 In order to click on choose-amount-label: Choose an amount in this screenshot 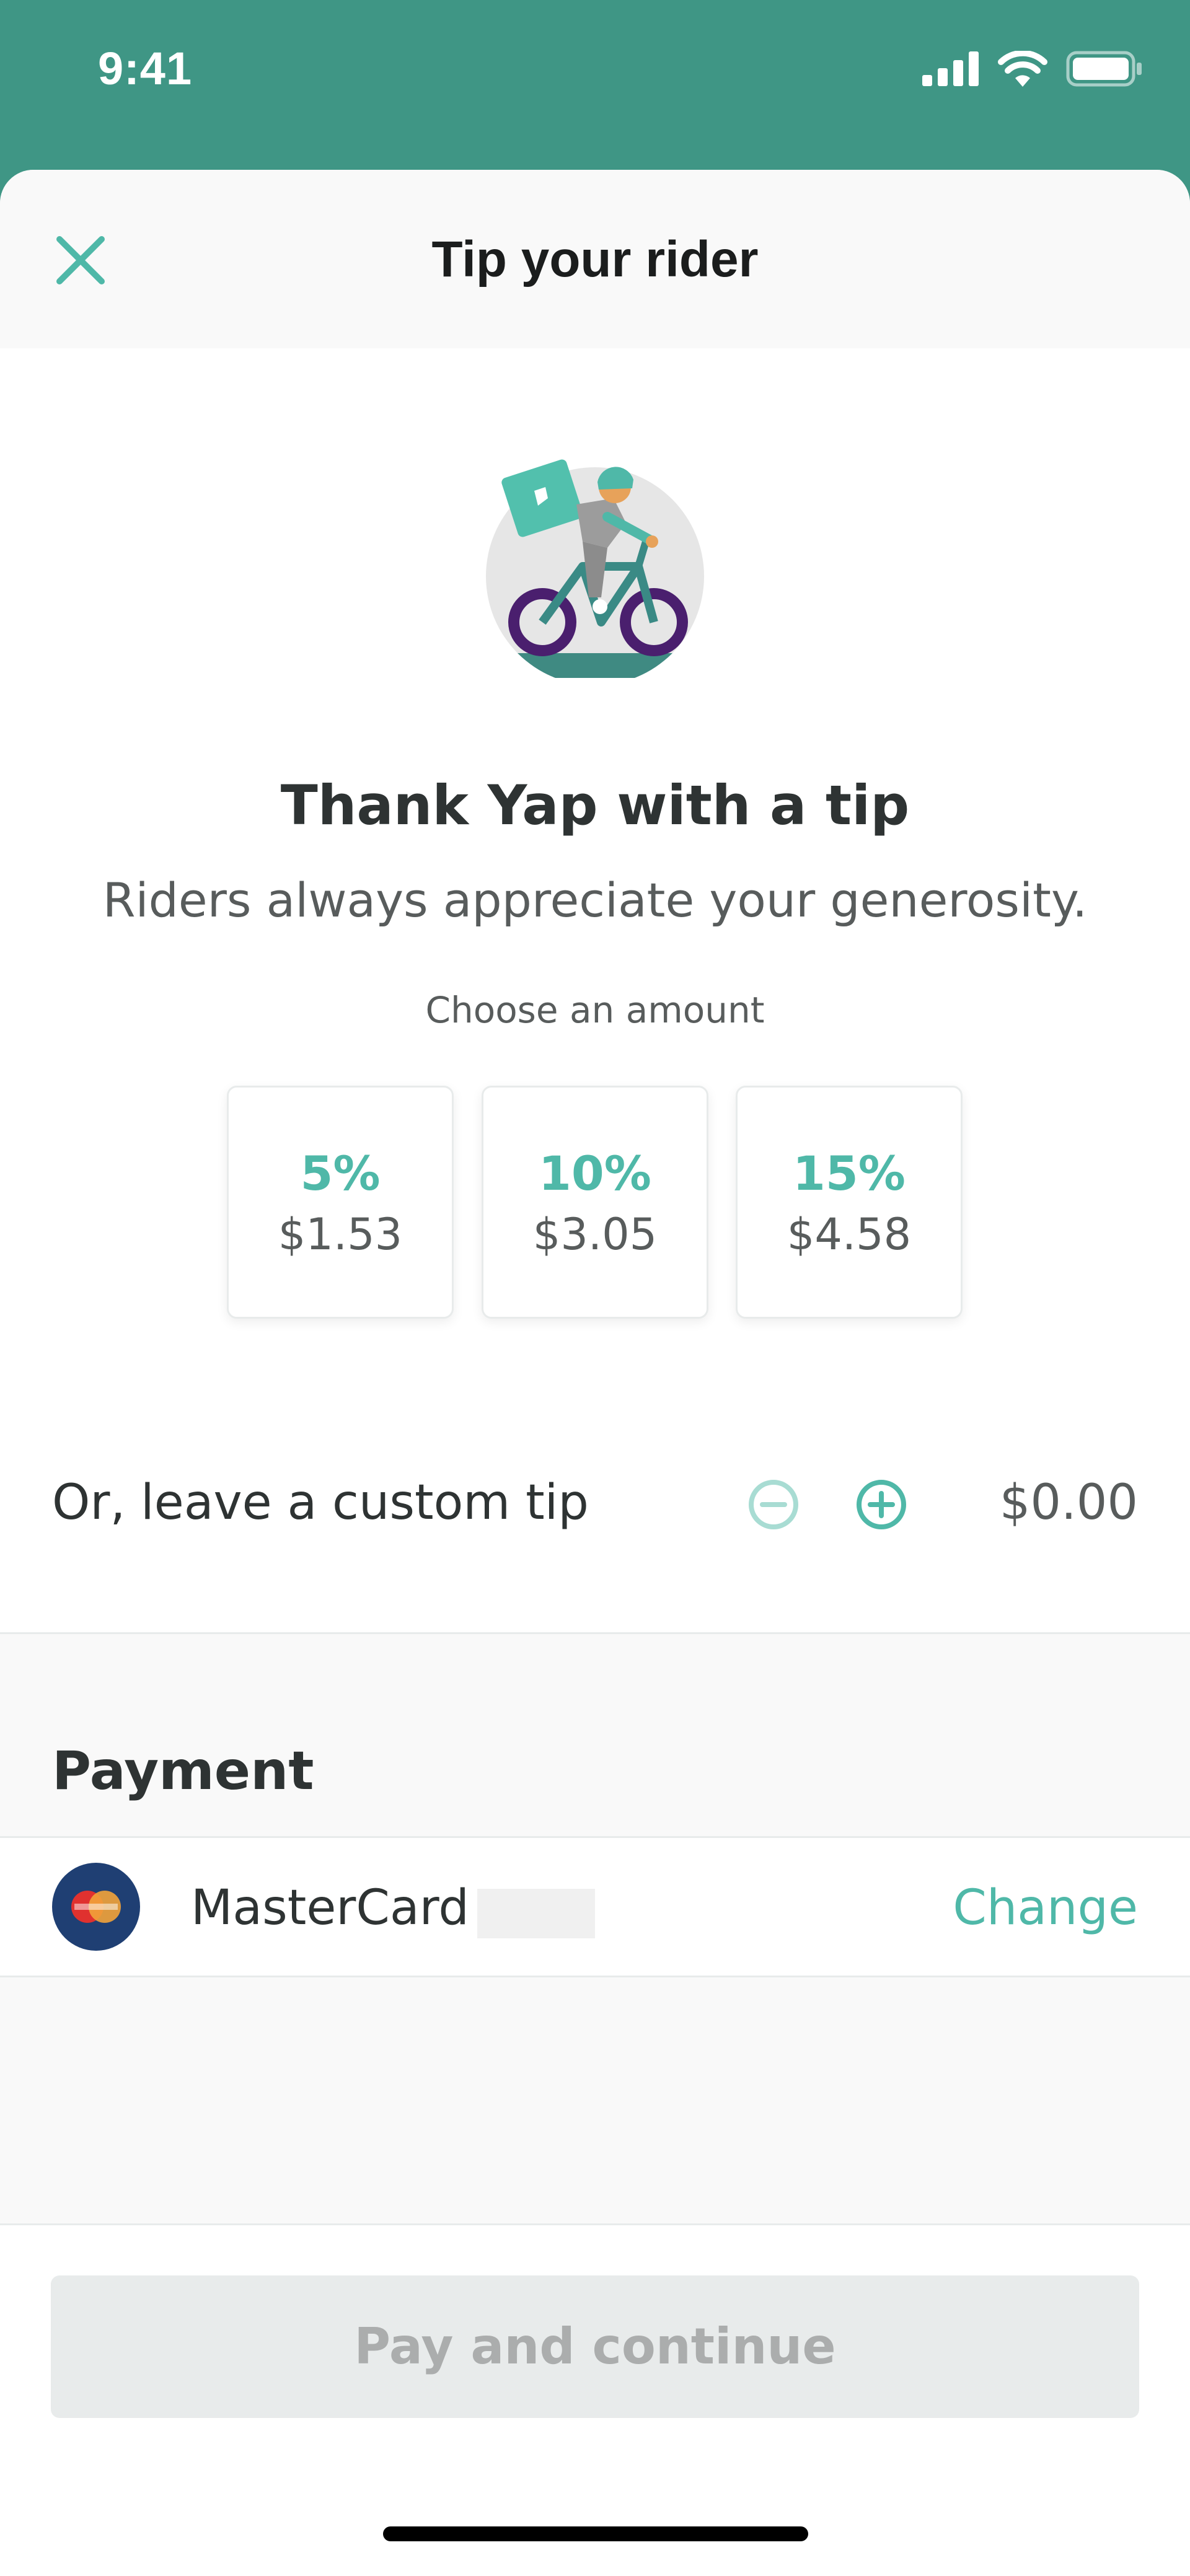, I will do `click(595, 1010)`.